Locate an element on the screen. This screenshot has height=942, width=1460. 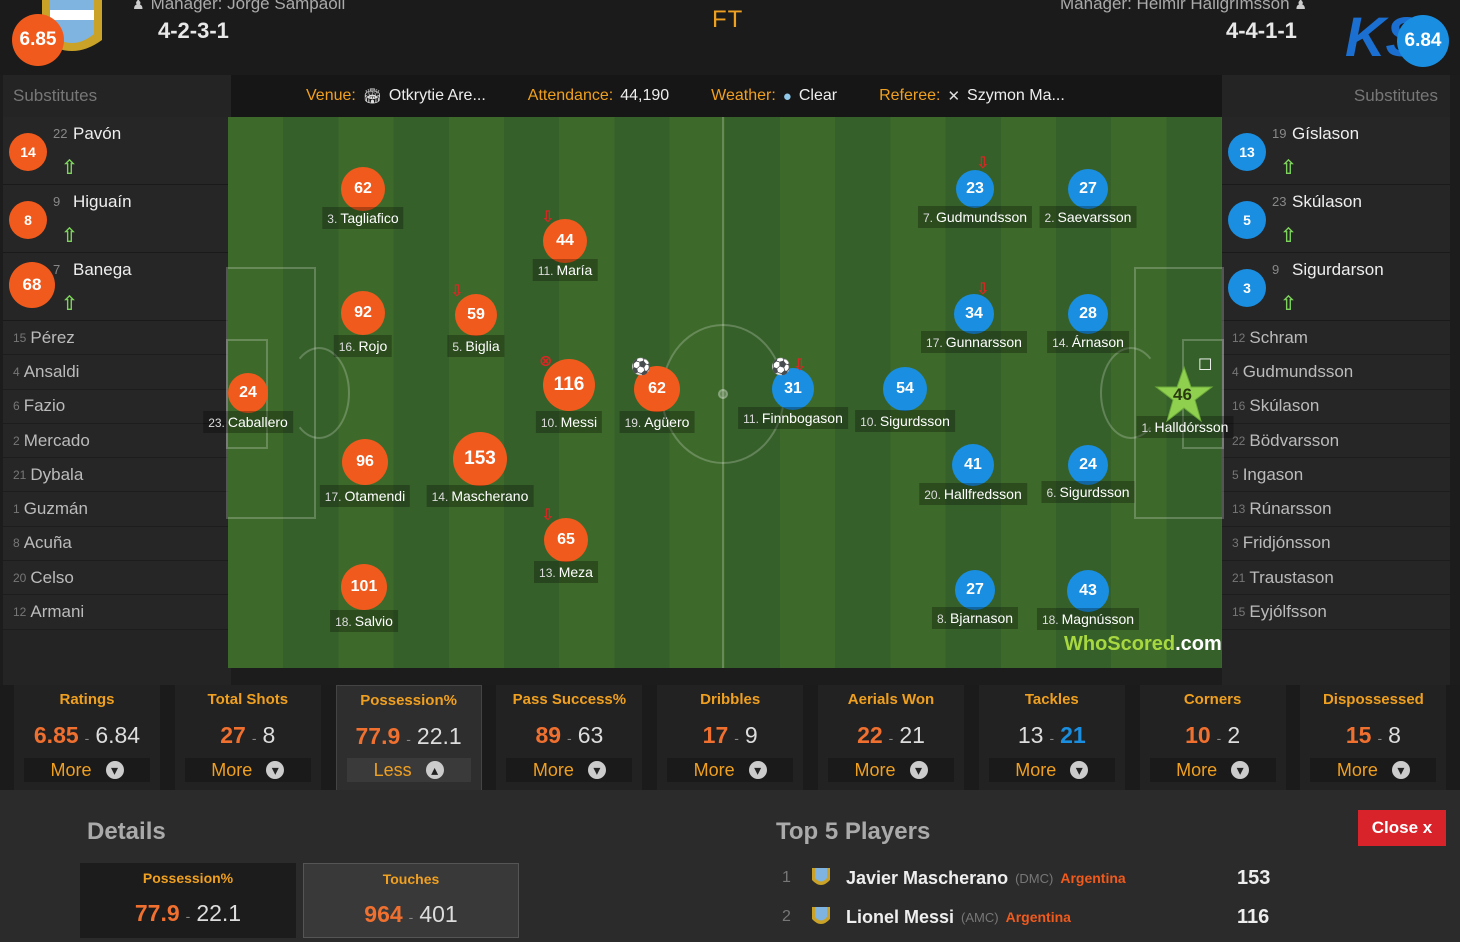
bench-player: 4 Gudmundsson is located at coordinates (1336, 372).